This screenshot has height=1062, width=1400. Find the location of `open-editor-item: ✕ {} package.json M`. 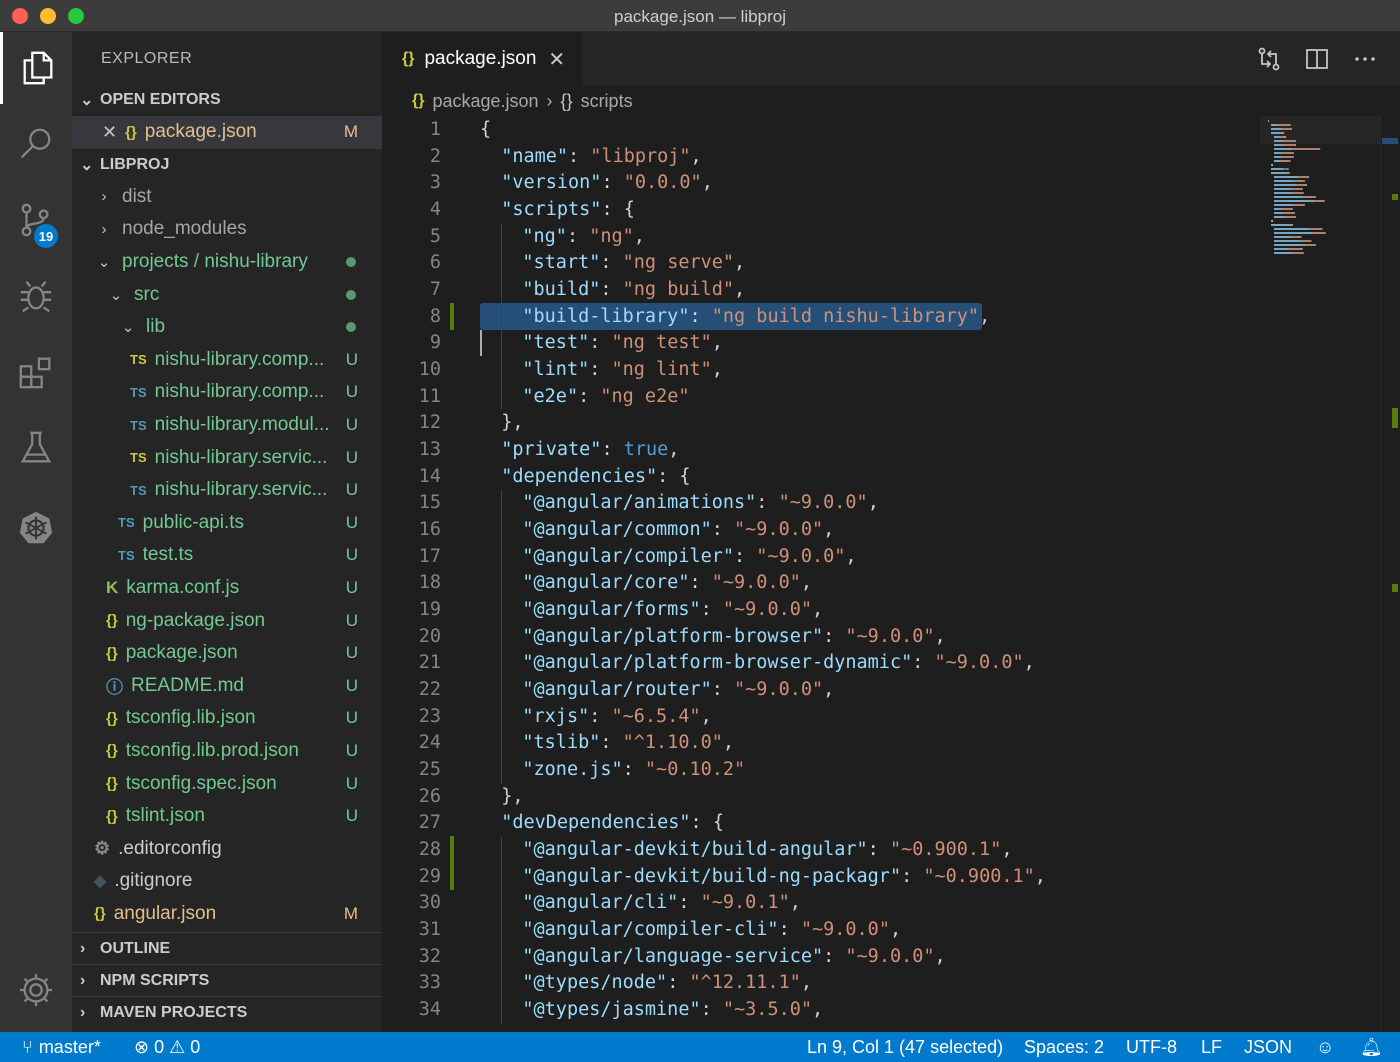

open-editor-item: ✕ {} package.json M is located at coordinates (227, 132).